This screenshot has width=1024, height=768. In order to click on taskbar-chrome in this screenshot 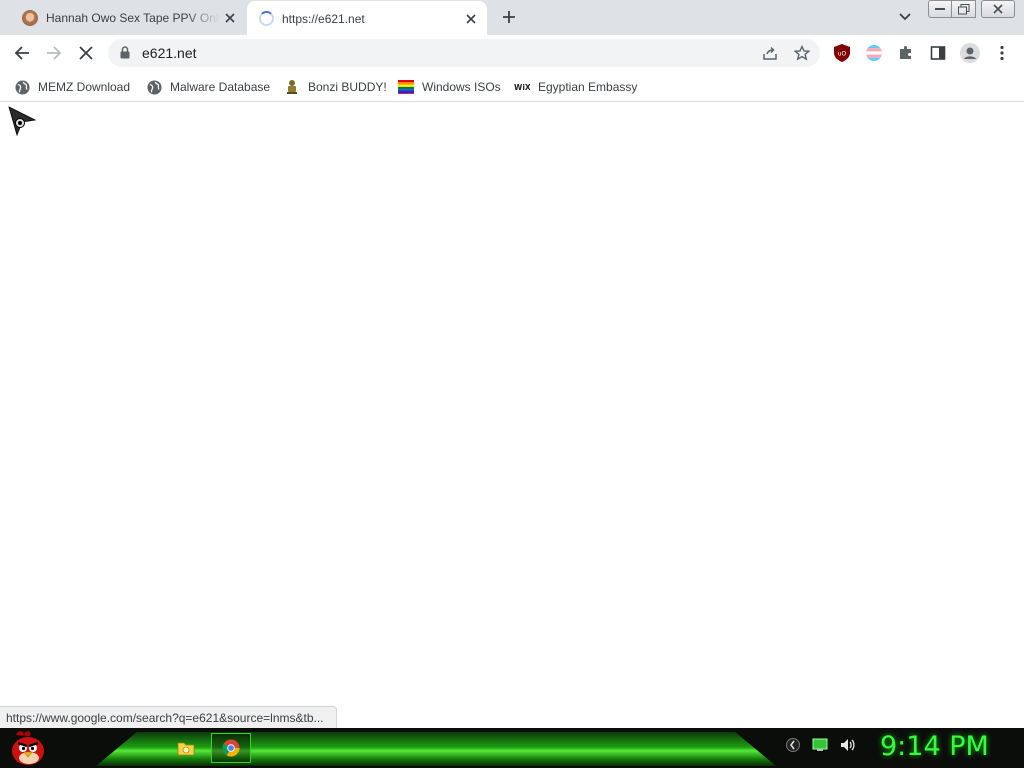, I will do `click(231, 748)`.